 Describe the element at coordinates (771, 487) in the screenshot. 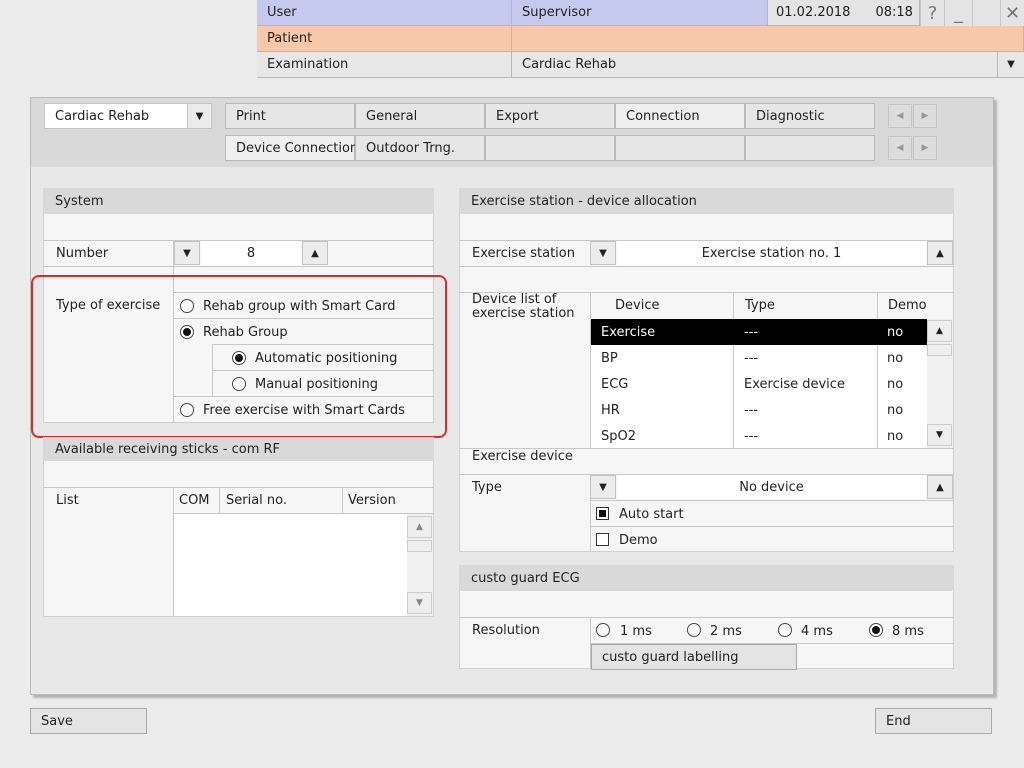

I see `device-type-select: No device` at that location.